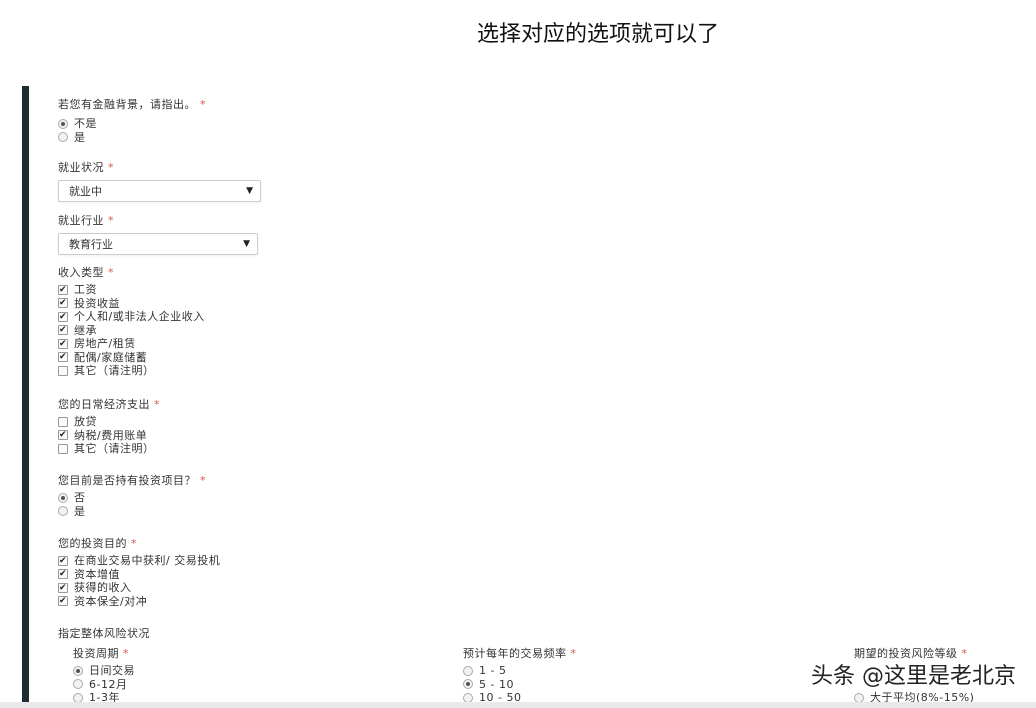  What do you see at coordinates (127, 104) in the screenshot?
I see `question-label: 若您有金融背景，请指出。` at bounding box center [127, 104].